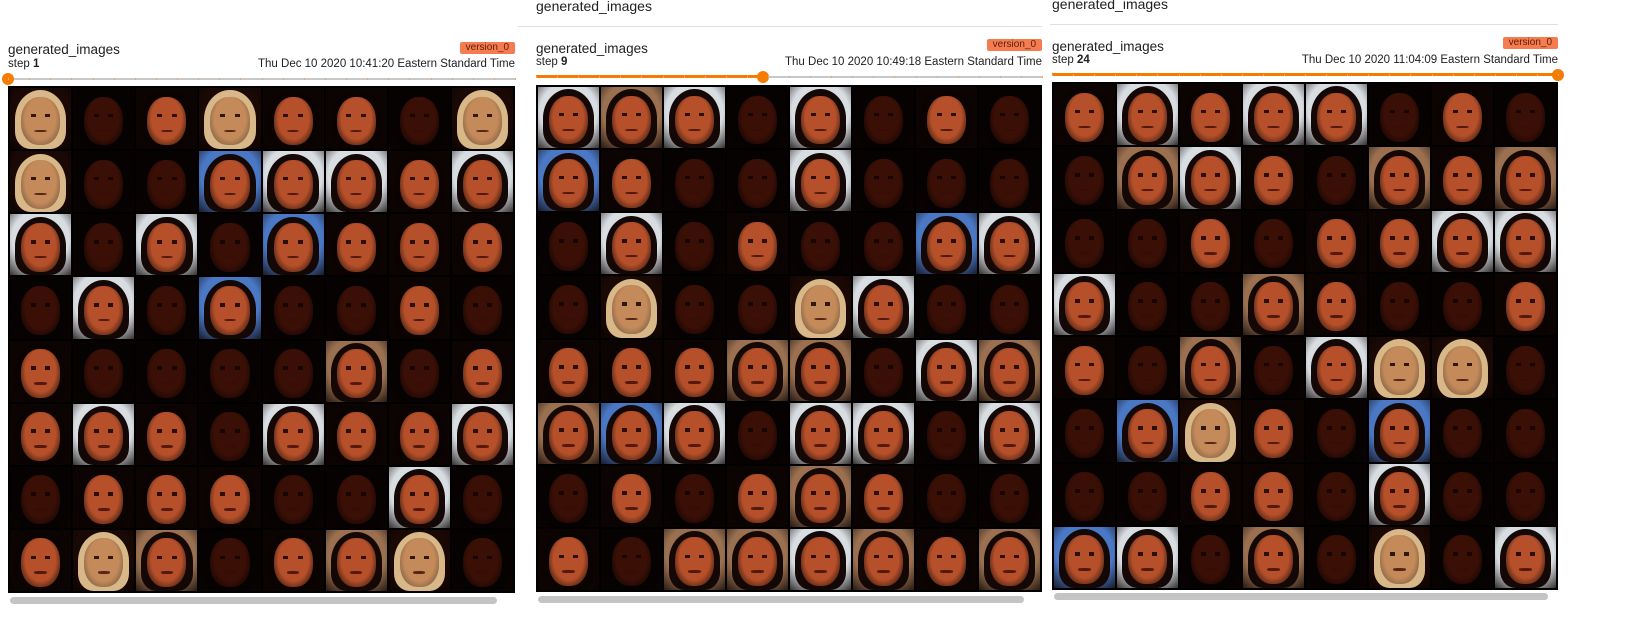 The height and width of the screenshot is (633, 1643). I want to click on step-label: step, so click(1063, 60).